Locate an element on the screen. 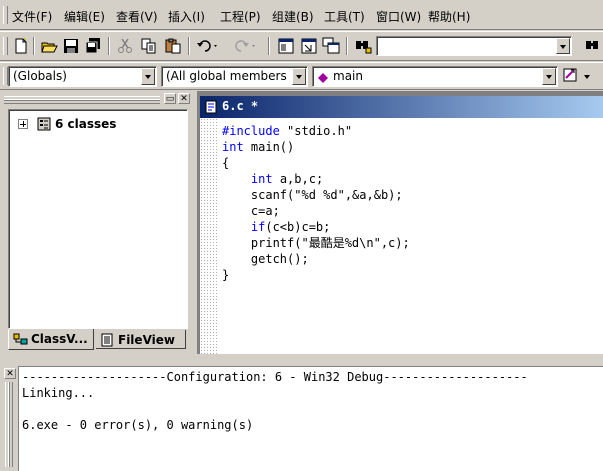 The width and height of the screenshot is (603, 471). member-combo-value: main is located at coordinates (348, 76).